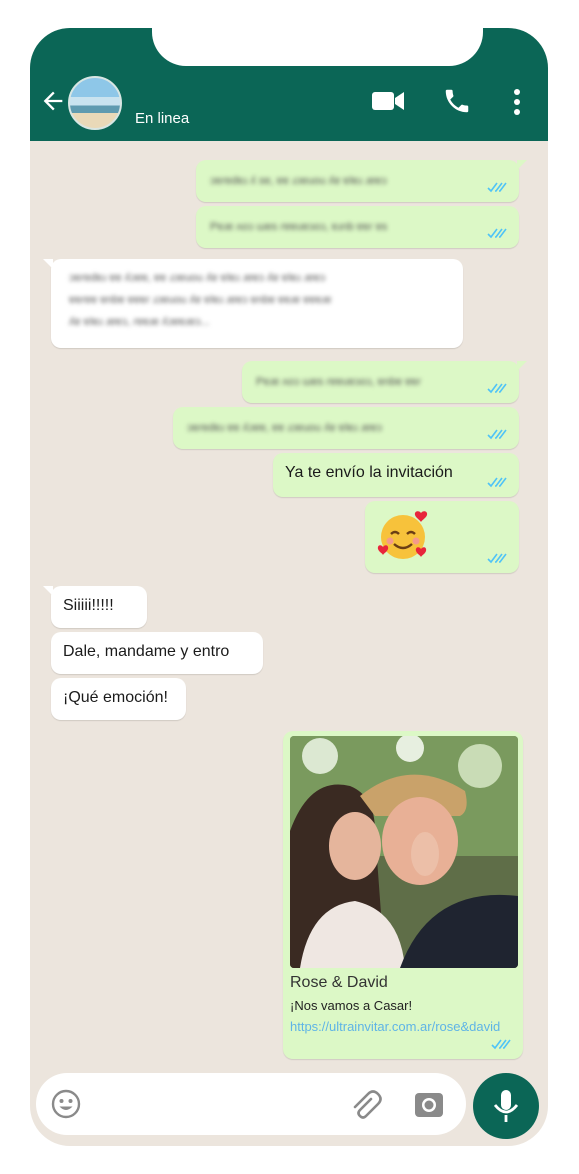 The height and width of the screenshot is (1174, 579). I want to click on attach-icon, so click(367, 1104).